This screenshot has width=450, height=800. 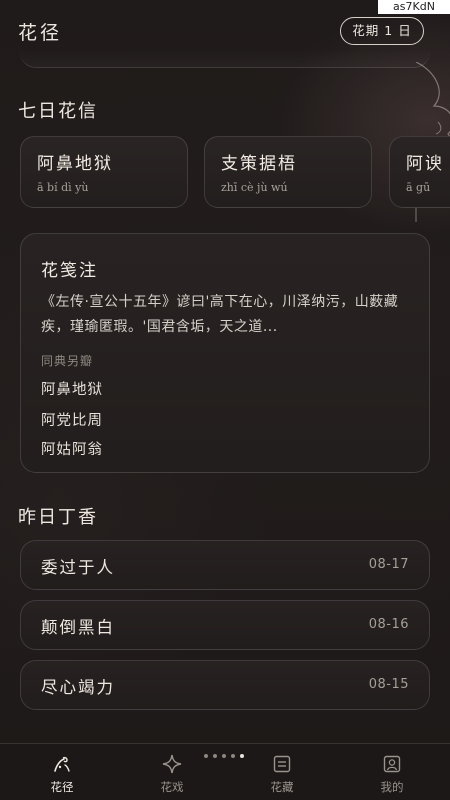 I want to click on word-card: 阿鼻地狱 ā bí dì yù, so click(x=104, y=172).